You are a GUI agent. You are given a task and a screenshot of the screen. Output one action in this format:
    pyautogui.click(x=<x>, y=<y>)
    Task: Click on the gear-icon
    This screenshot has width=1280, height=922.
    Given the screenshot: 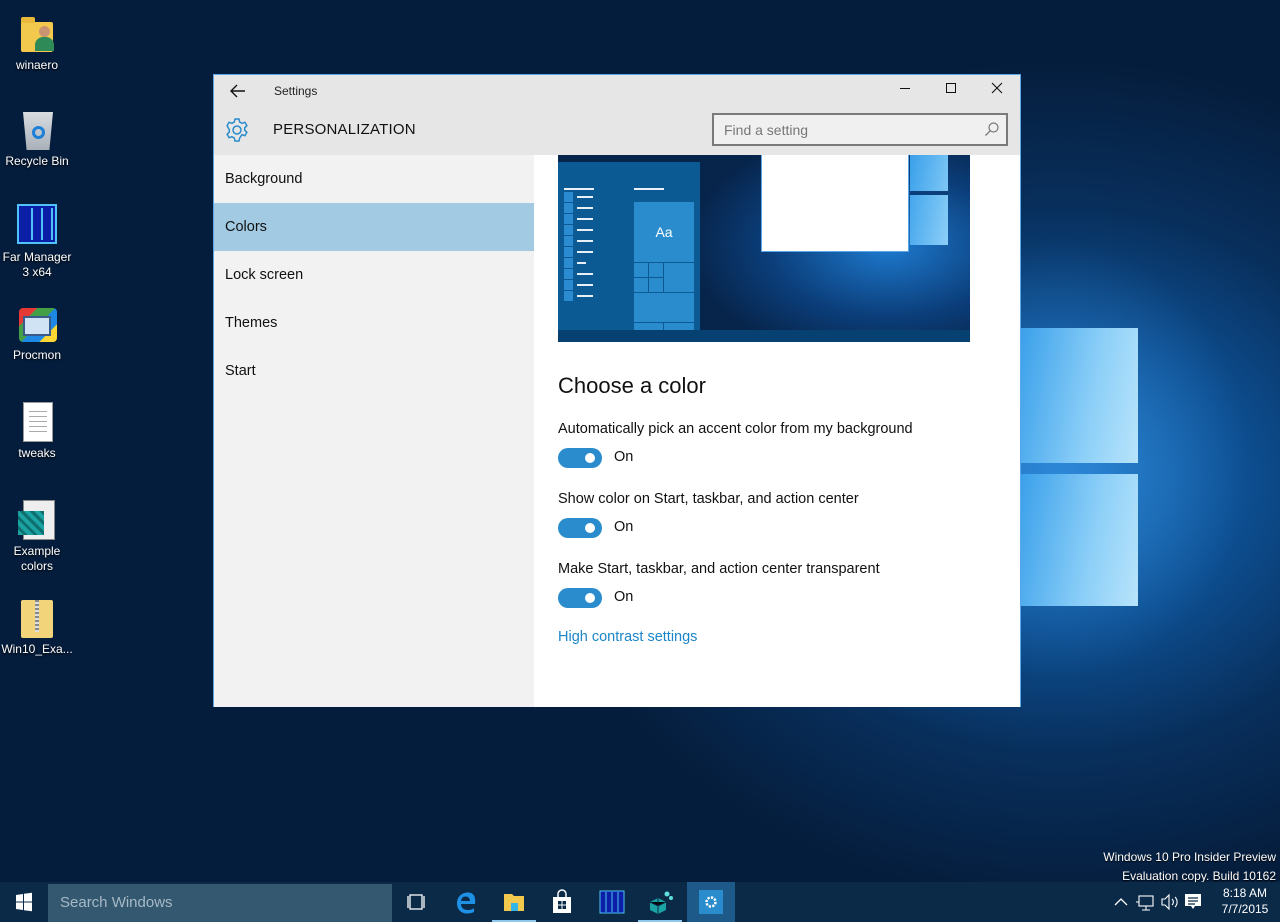 What is the action you would take?
    pyautogui.click(x=237, y=130)
    